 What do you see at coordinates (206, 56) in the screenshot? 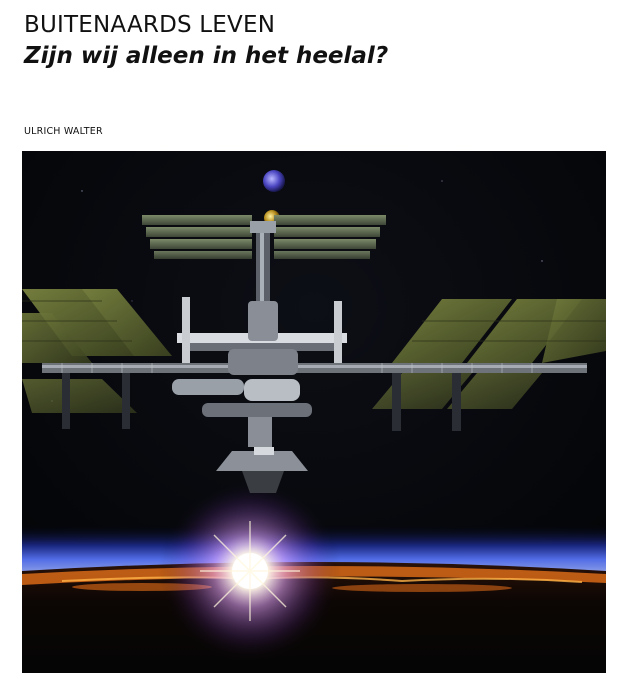
I see `article-subtitle: Zijn wij alleen in het heelal?` at bounding box center [206, 56].